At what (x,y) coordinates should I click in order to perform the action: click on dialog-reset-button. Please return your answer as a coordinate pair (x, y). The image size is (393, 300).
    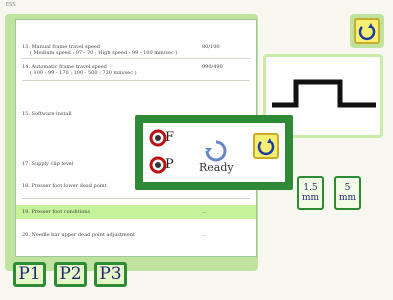
    Looking at the image, I should click on (266, 146).